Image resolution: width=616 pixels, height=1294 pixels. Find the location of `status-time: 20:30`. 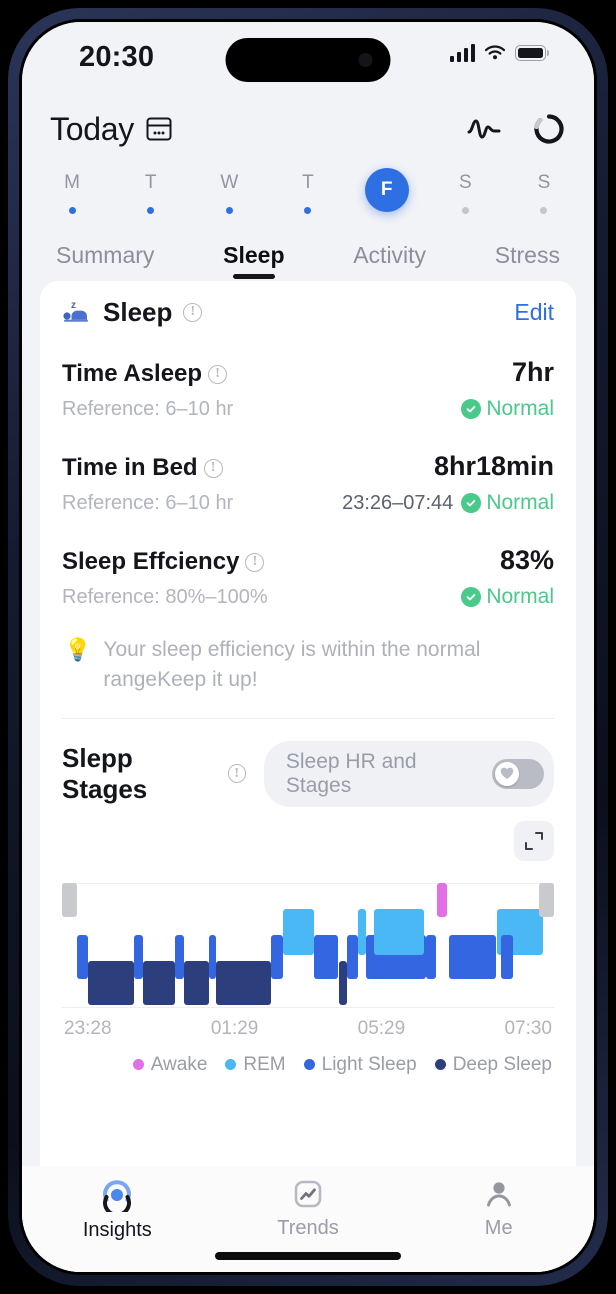

status-time: 20:30 is located at coordinates (117, 57).